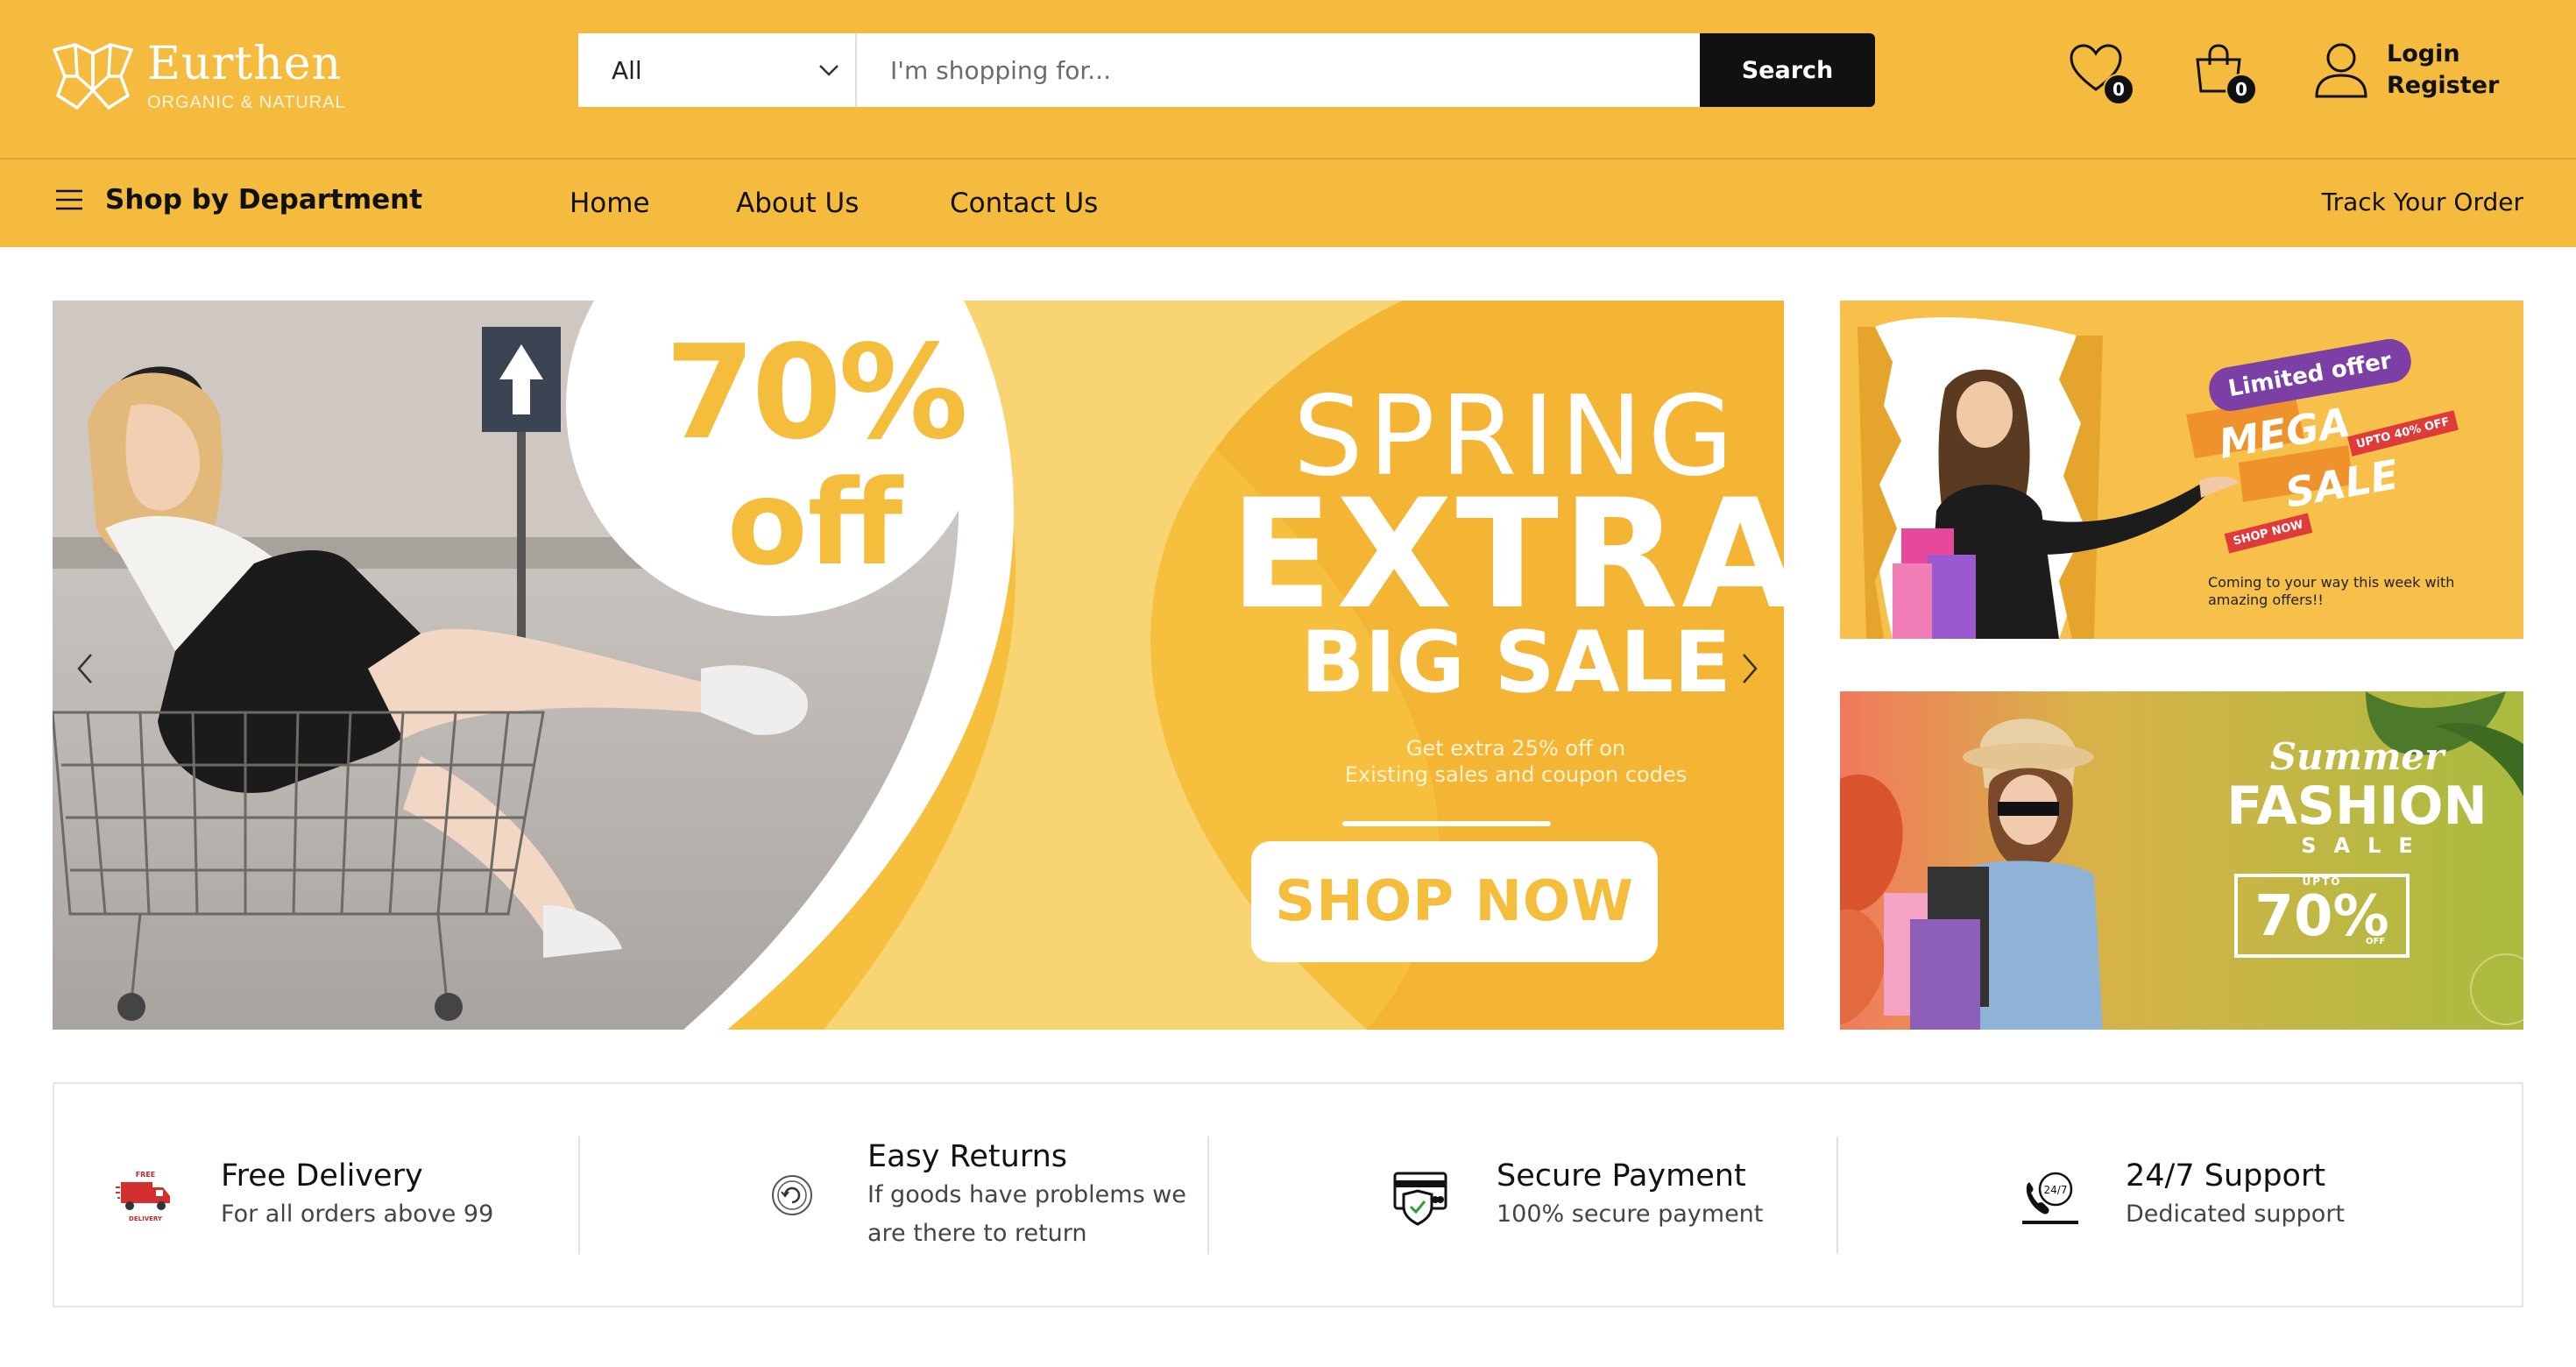 The height and width of the screenshot is (1367, 2576). I want to click on hero-title-line2: EXTRA, so click(1507, 554).